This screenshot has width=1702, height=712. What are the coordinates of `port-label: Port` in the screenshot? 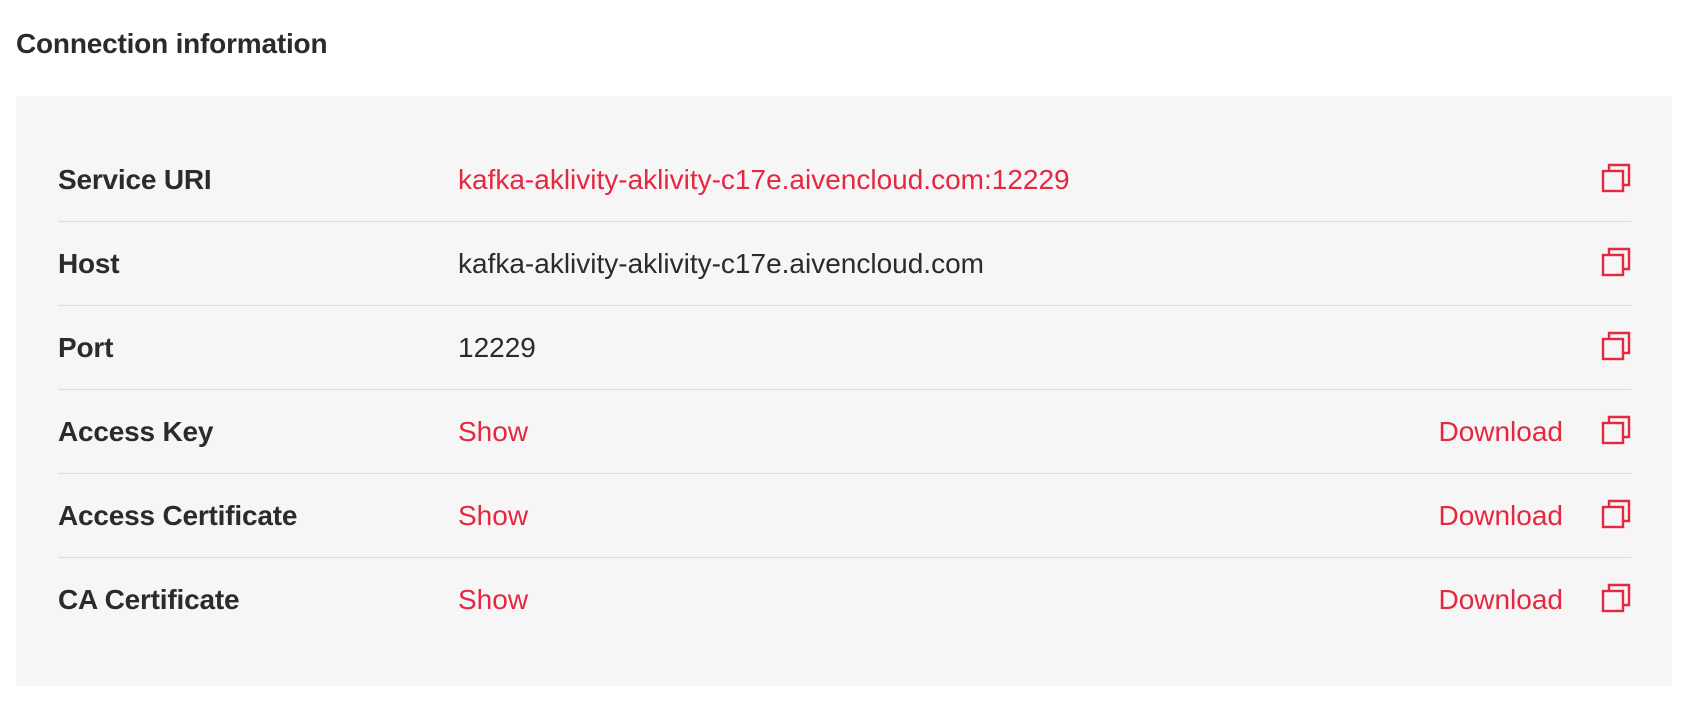 It's located at (86, 347).